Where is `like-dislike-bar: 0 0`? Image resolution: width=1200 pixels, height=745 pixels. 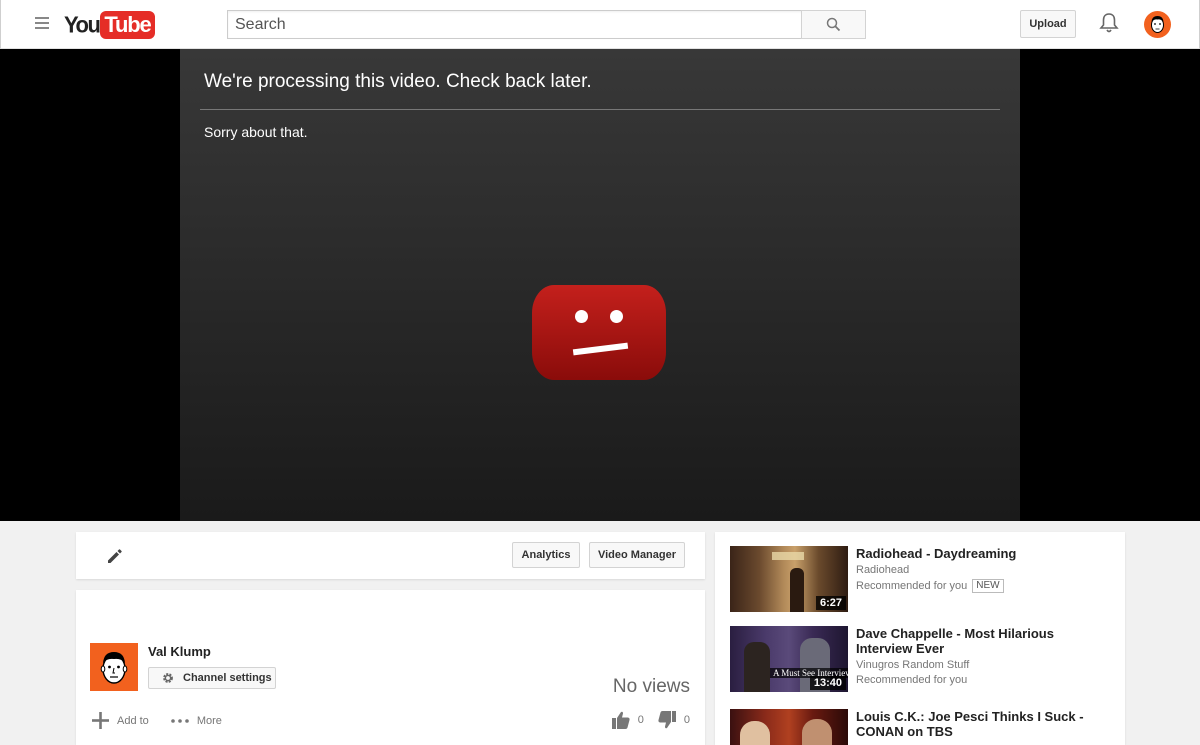 like-dislike-bar: 0 0 is located at coordinates (644, 720).